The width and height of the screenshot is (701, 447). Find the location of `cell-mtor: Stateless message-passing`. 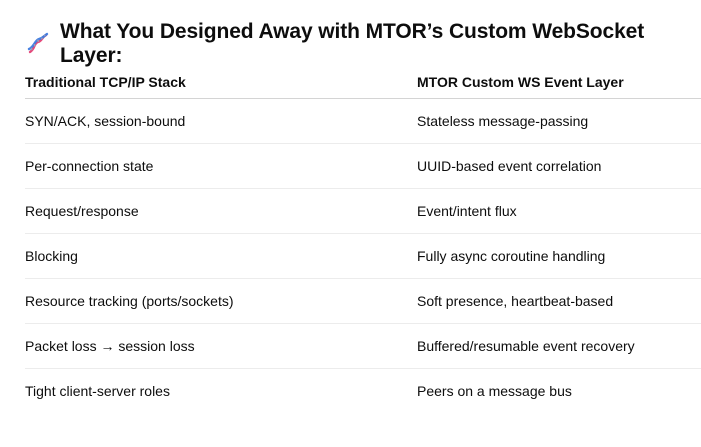

cell-mtor: Stateless message-passing is located at coordinates (559, 121).